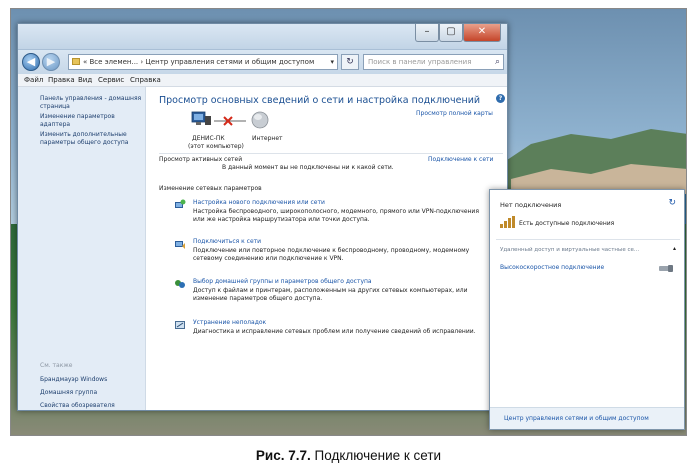  What do you see at coordinates (674, 249) in the screenshot?
I see `collapse-icon: ▴` at bounding box center [674, 249].